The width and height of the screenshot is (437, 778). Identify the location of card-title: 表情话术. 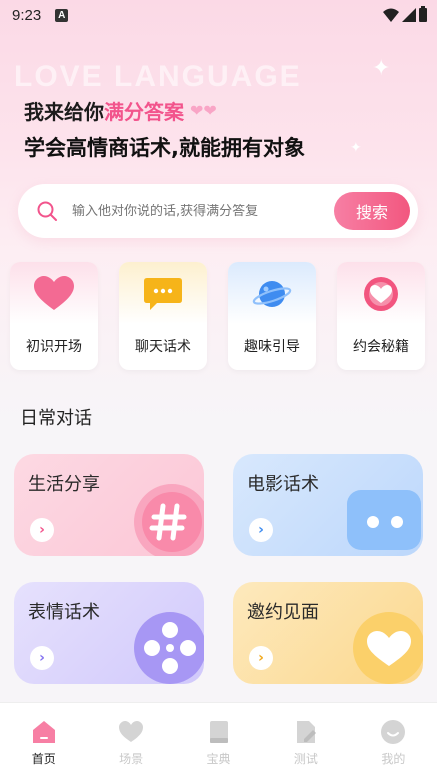
(64, 612).